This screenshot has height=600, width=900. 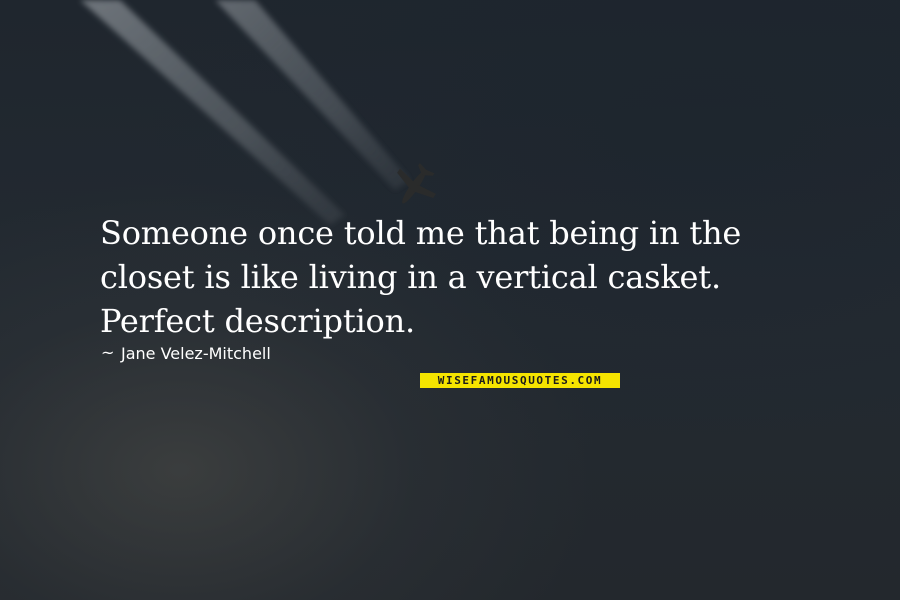 I want to click on author-attribution: ~ Jane Velez-Mitchell, so click(x=186, y=353).